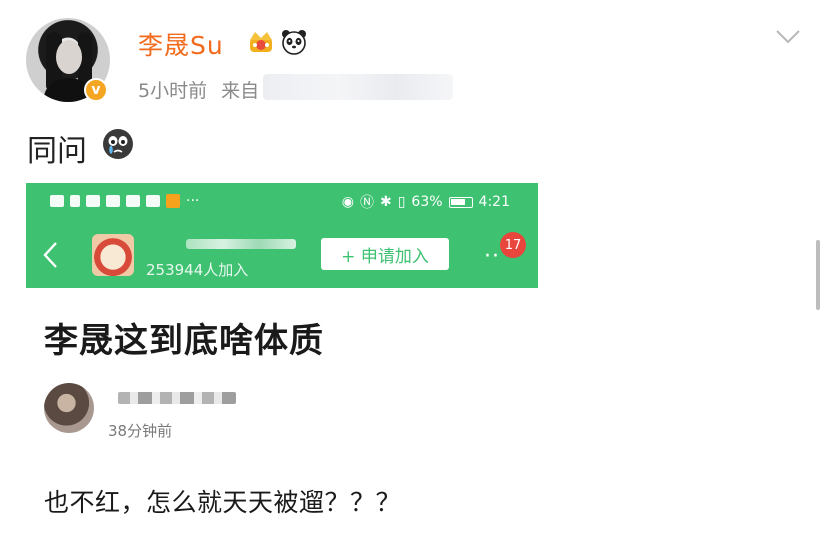 Image resolution: width=825 pixels, height=546 pixels. What do you see at coordinates (460, 202) in the screenshot?
I see `battery-icon` at bounding box center [460, 202].